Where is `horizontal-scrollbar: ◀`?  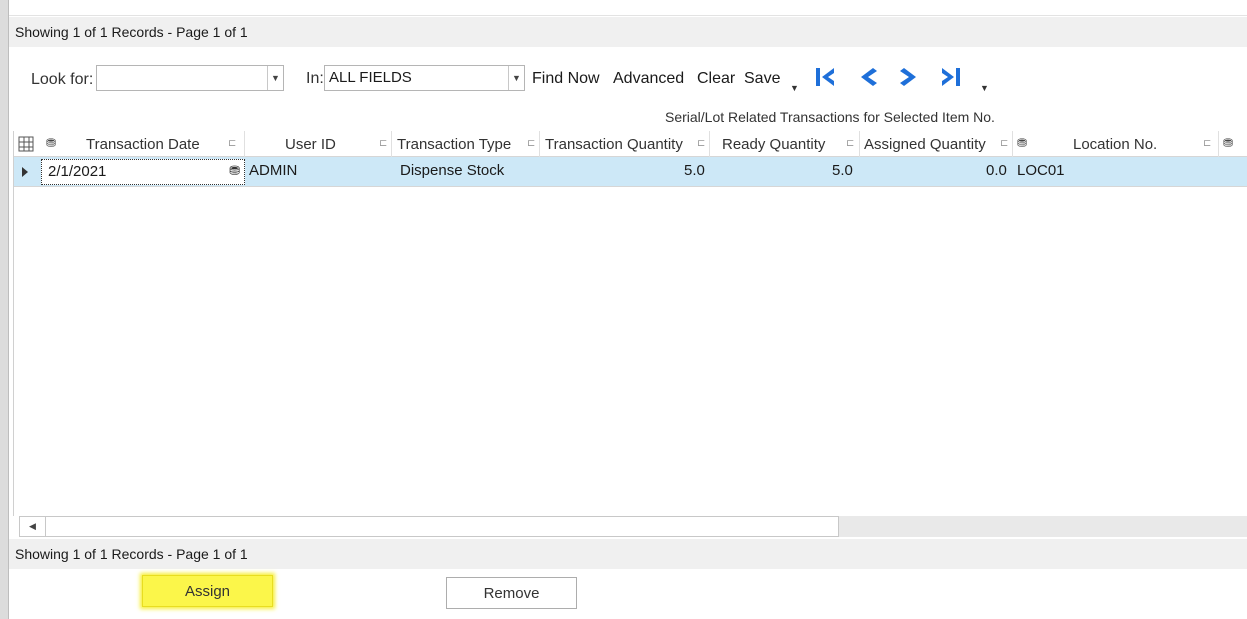 horizontal-scrollbar: ◀ is located at coordinates (429, 526).